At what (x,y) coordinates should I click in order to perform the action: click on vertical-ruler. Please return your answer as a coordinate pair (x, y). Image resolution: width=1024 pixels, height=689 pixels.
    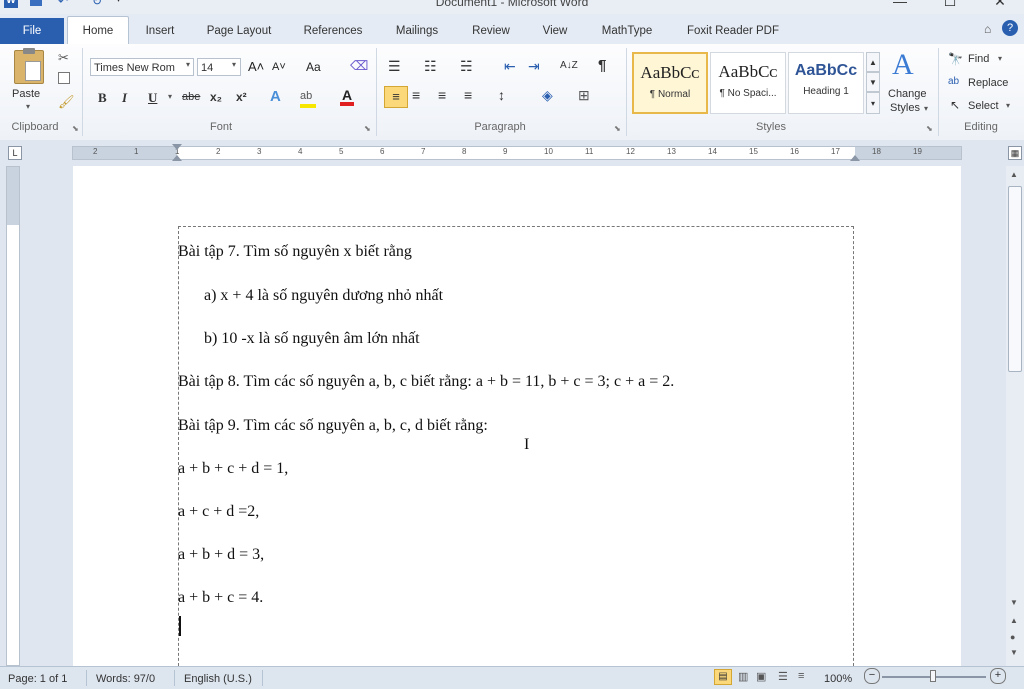
    Looking at the image, I should click on (13, 416).